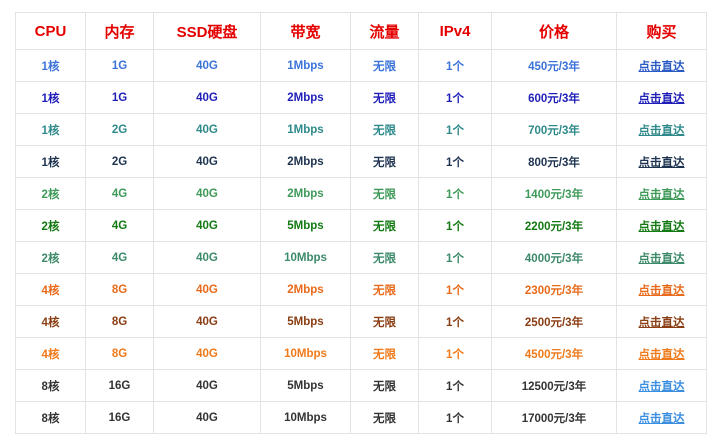 This screenshot has height=442, width=720. What do you see at coordinates (361, 65) in the screenshot?
I see `table-row: 1核 1G 40G 1Mbps 无限 1个 450元/3年 点击直达` at bounding box center [361, 65].